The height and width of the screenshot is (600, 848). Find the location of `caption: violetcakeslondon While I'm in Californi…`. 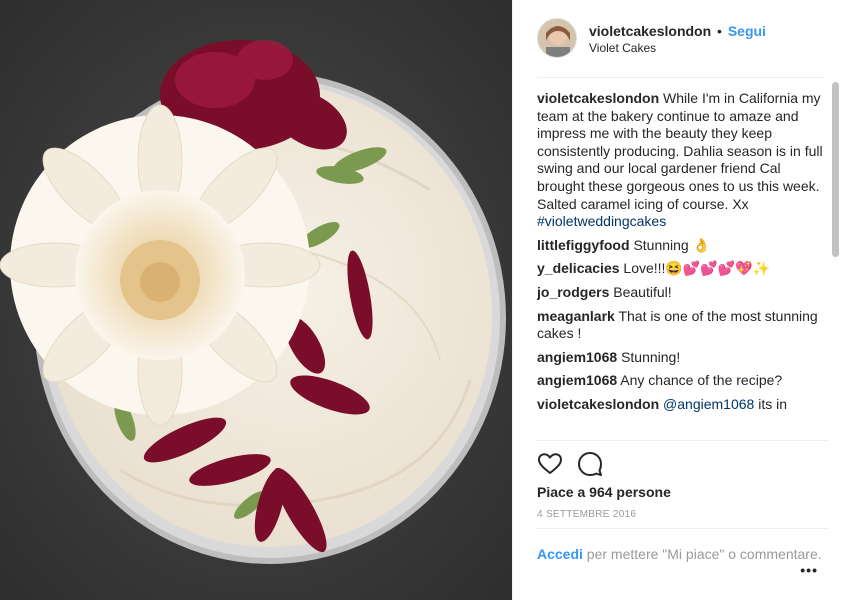

caption: violetcakeslondon While I'm in Californi… is located at coordinates (683, 160).